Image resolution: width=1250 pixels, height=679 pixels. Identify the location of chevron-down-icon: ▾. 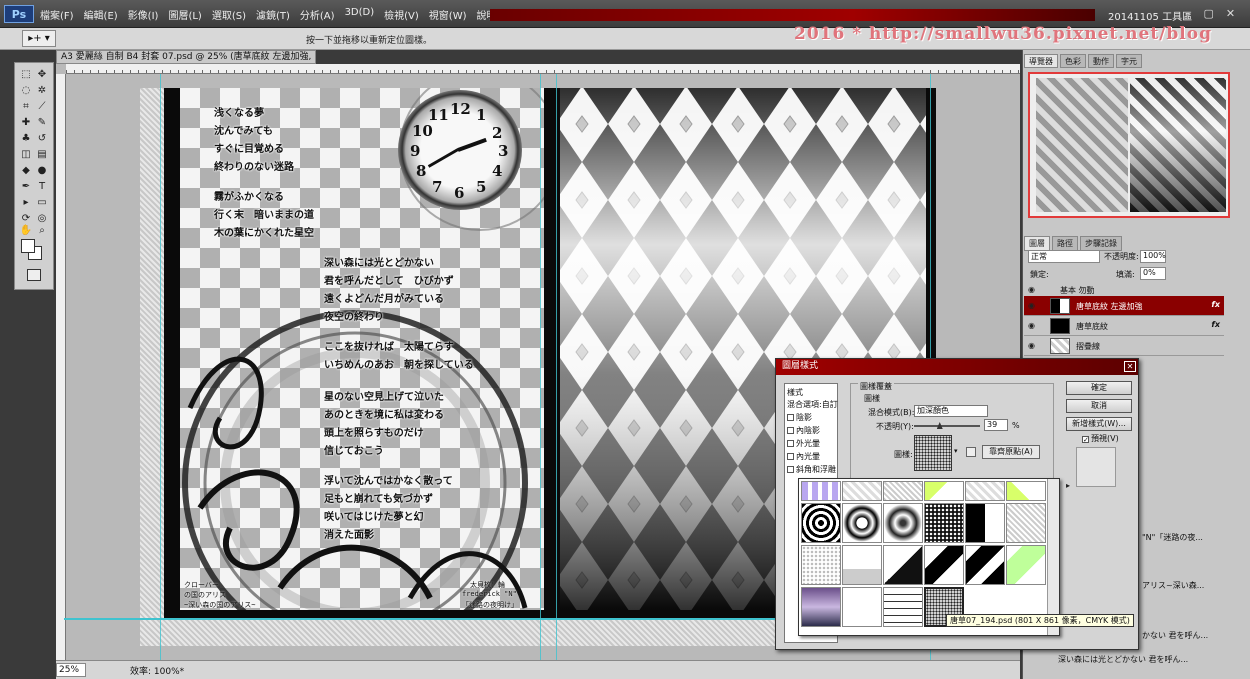
(956, 451).